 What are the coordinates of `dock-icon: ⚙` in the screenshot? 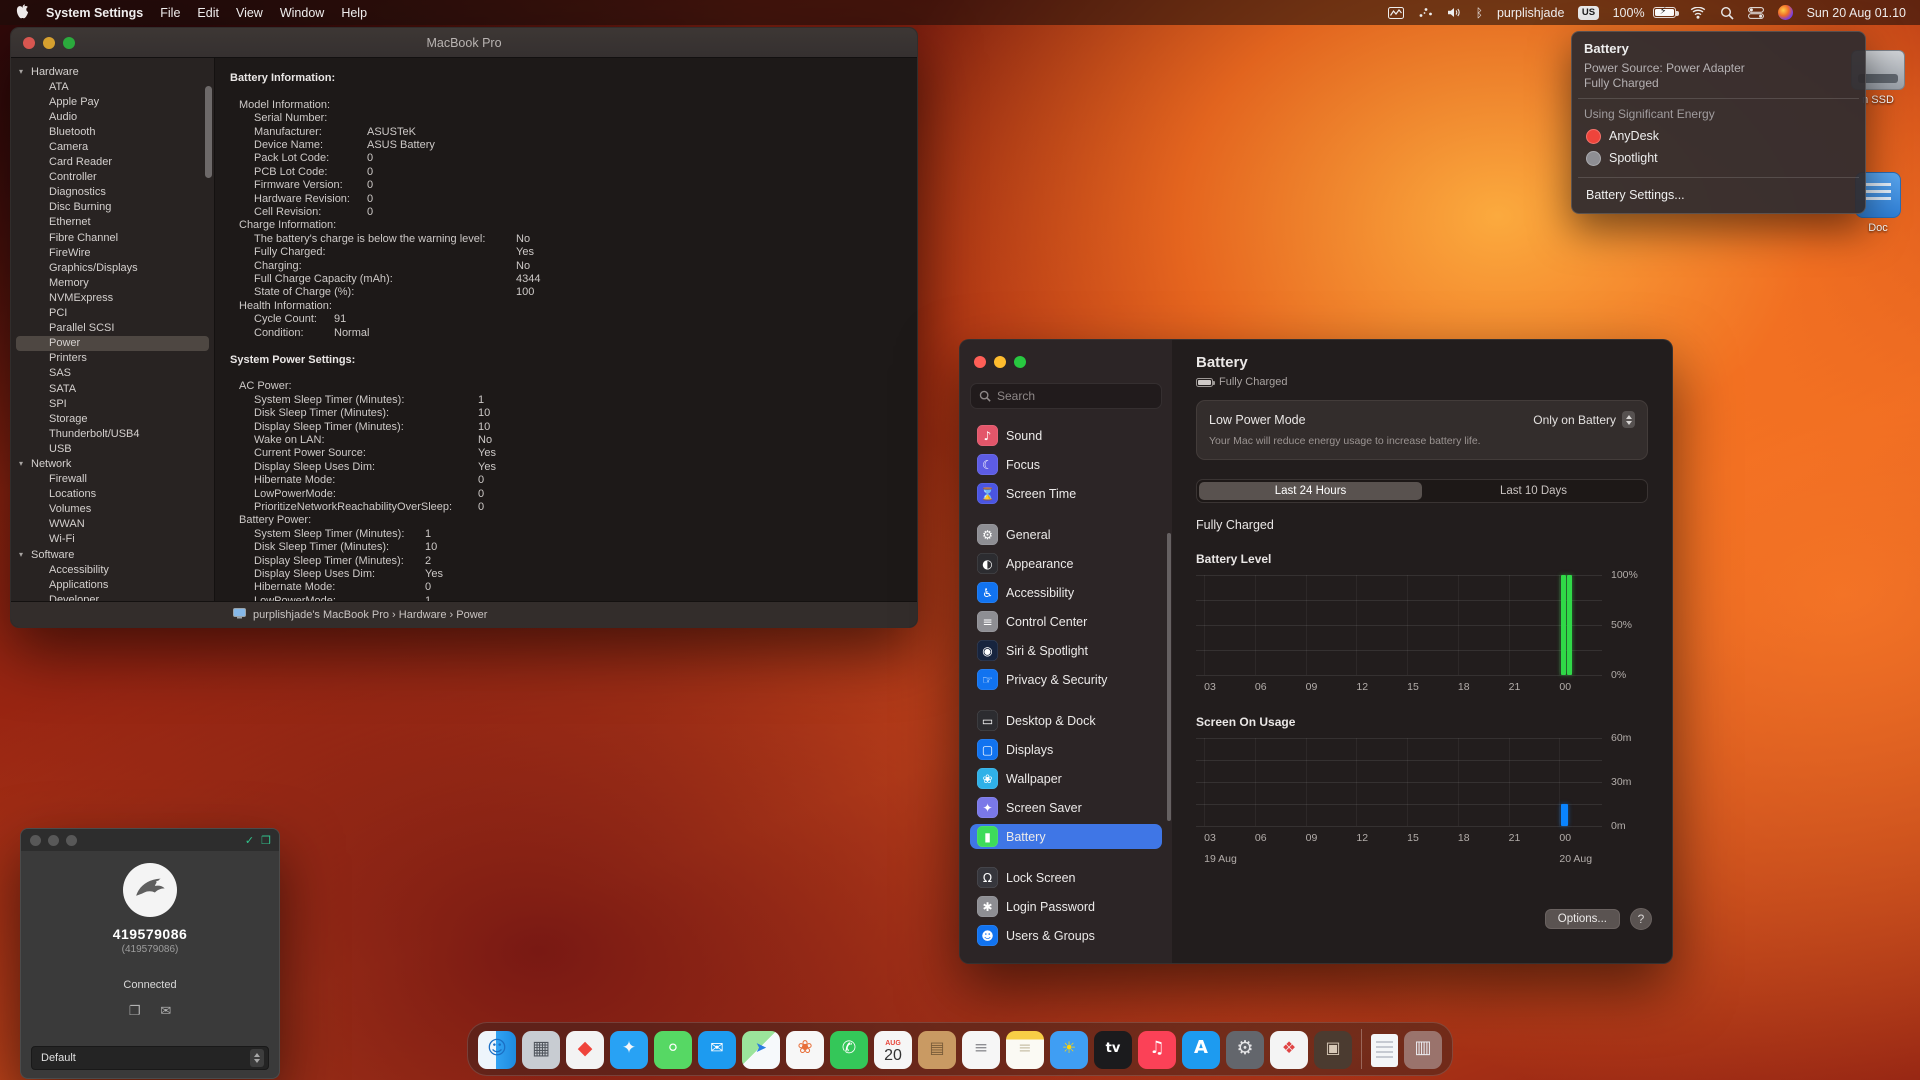 It's located at (1245, 1050).